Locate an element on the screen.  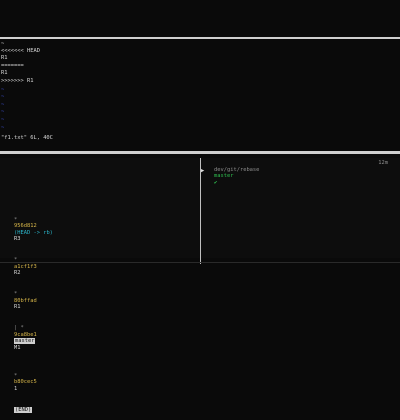
prompt-cursor-icon: ▶ is located at coordinates (202, 171).